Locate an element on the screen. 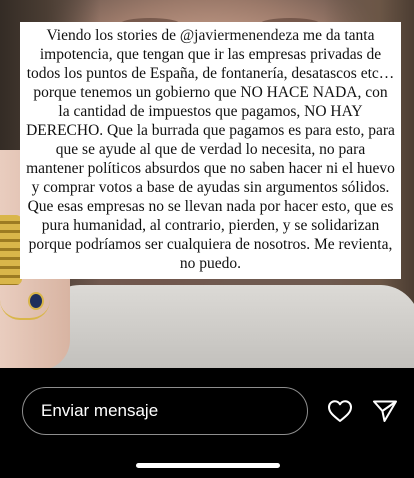 The height and width of the screenshot is (478, 414). story-photo-bracelet is located at coordinates (11, 250).